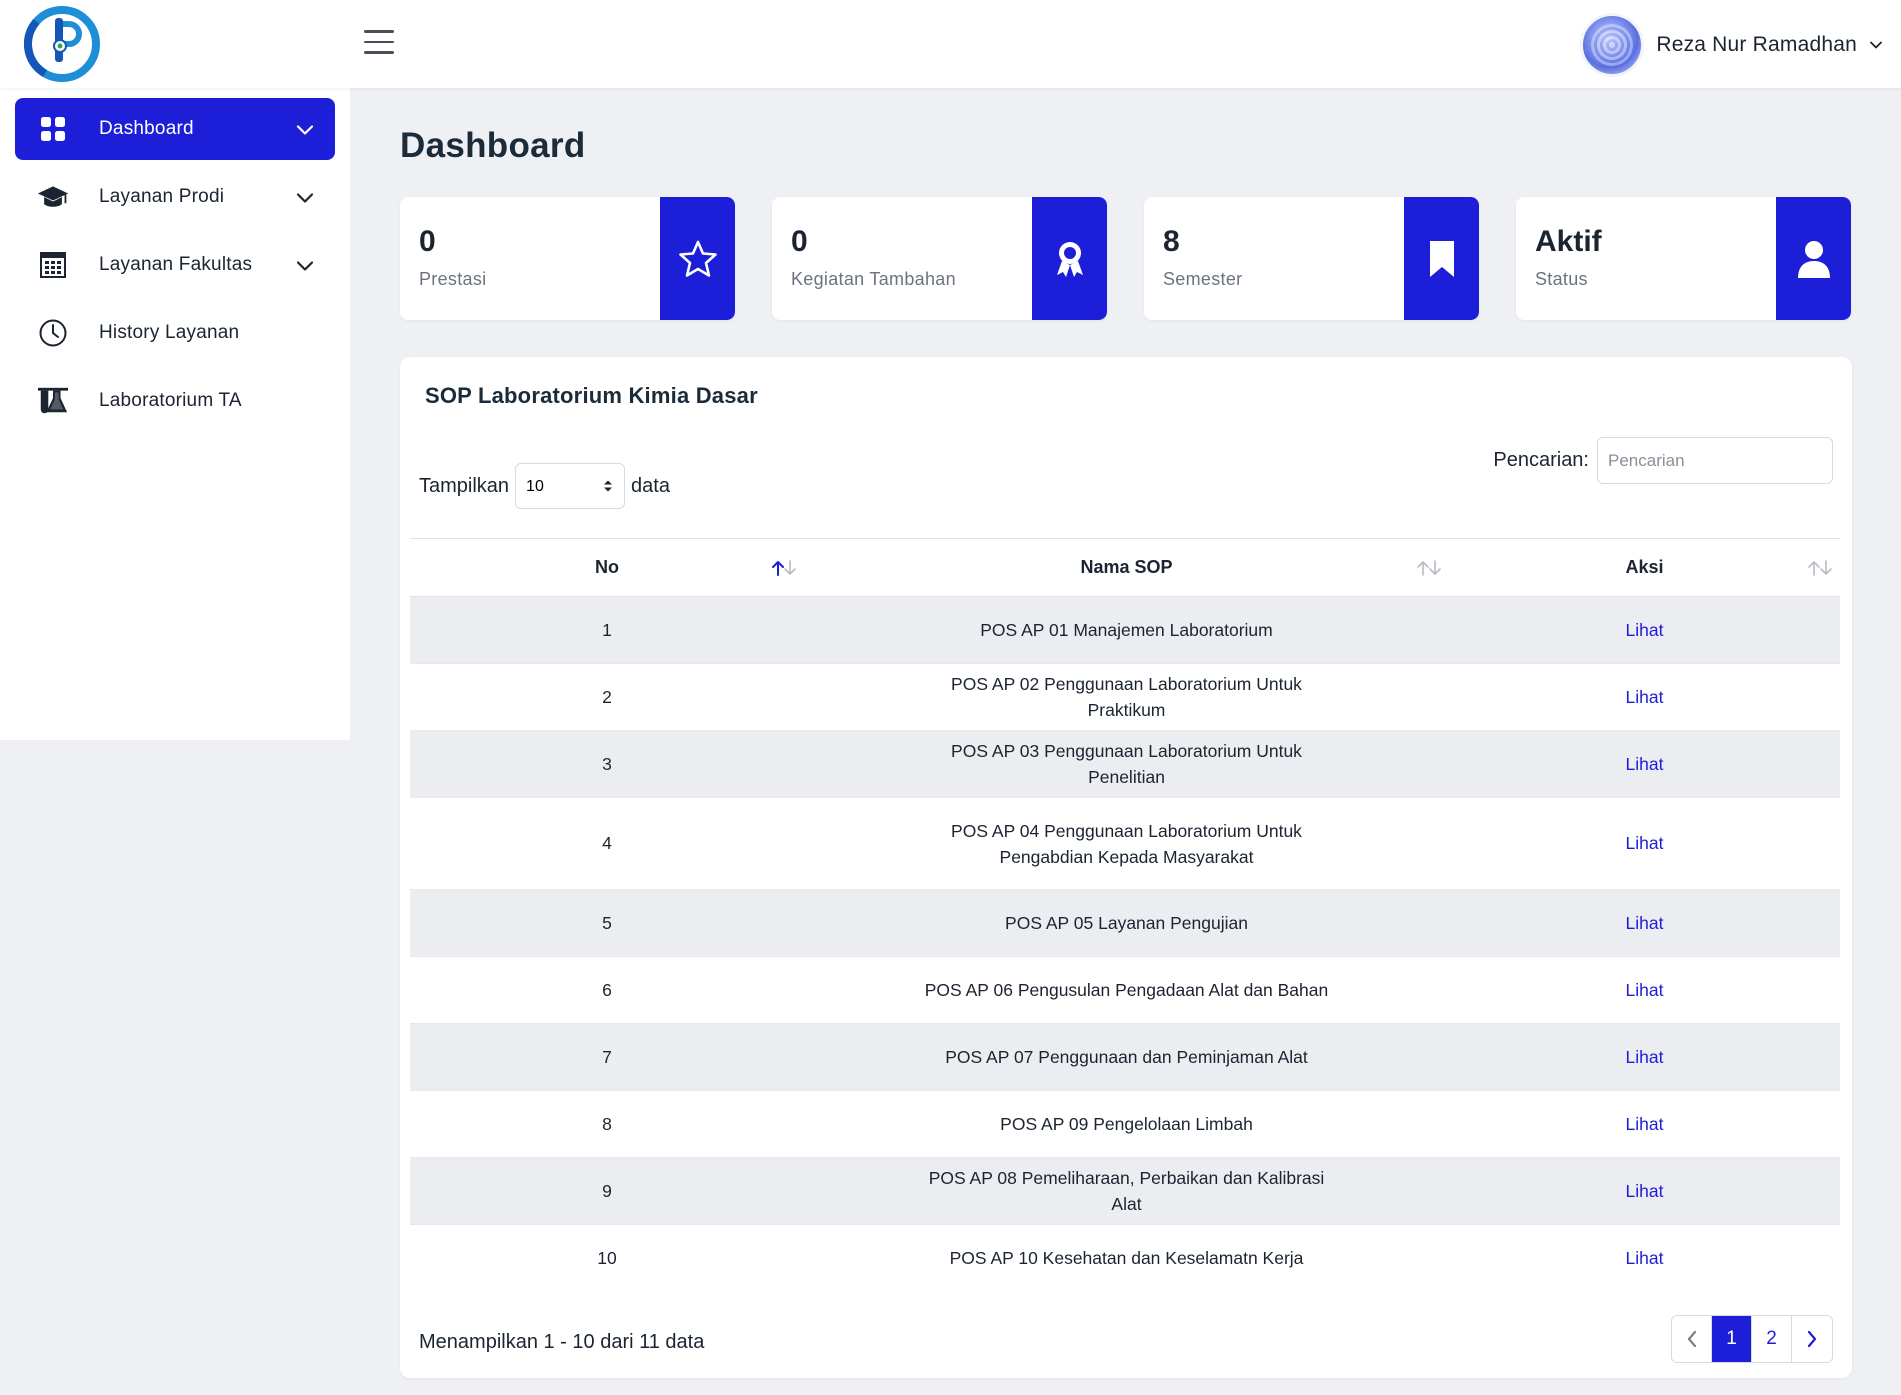 The image size is (1901, 1395). Describe the element at coordinates (1125, 1124) in the screenshot. I see `table-row: 8 POS AP 09 Pengelolaan Limbah Lihat` at that location.